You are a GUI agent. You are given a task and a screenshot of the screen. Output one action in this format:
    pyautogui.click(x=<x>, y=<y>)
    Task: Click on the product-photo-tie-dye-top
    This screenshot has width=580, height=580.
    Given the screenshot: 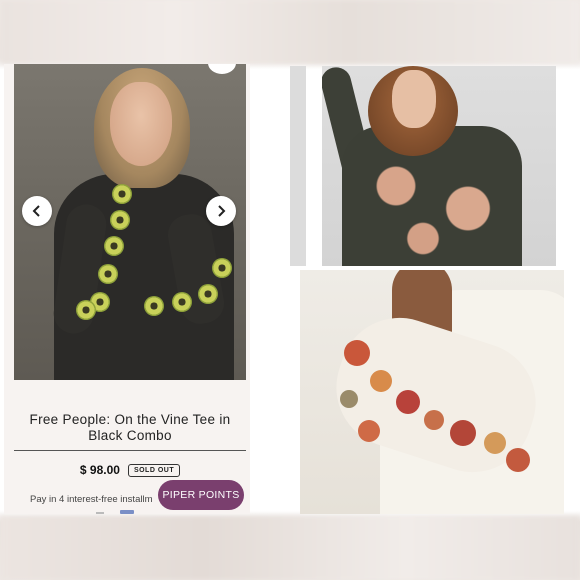 What is the action you would take?
    pyautogui.click(x=439, y=166)
    